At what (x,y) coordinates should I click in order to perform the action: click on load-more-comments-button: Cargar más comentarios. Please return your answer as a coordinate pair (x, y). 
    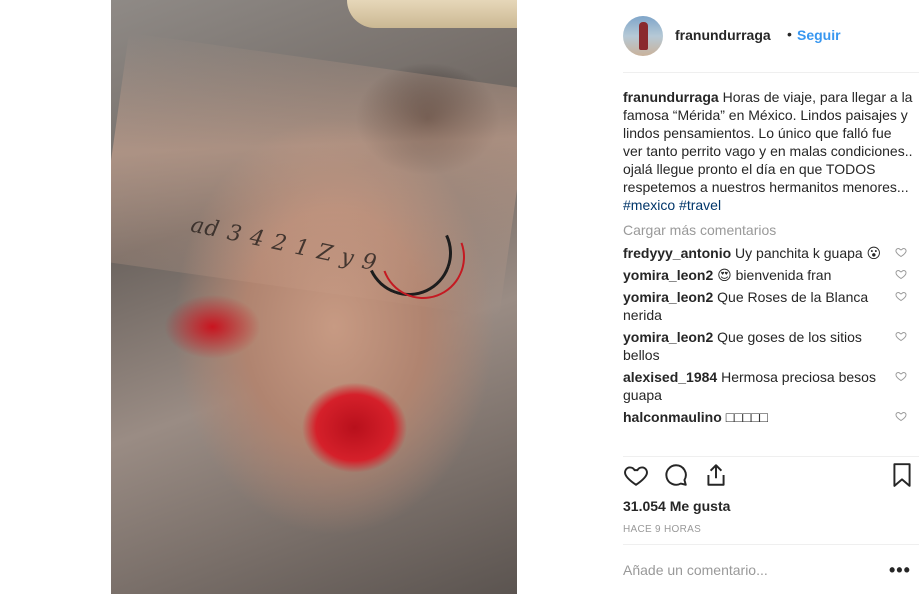
    Looking at the image, I should click on (768, 230).